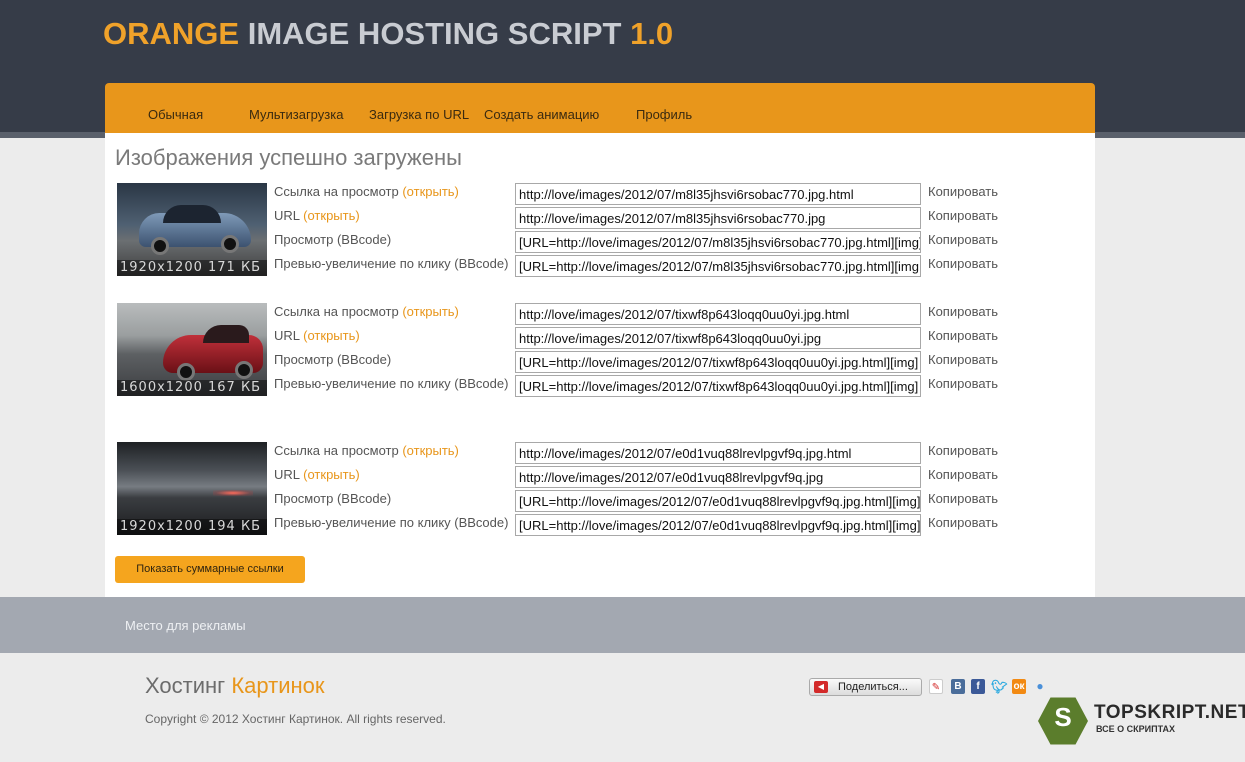  I want to click on show-summary-links-button: Показать суммарные ссылки, so click(210, 569).